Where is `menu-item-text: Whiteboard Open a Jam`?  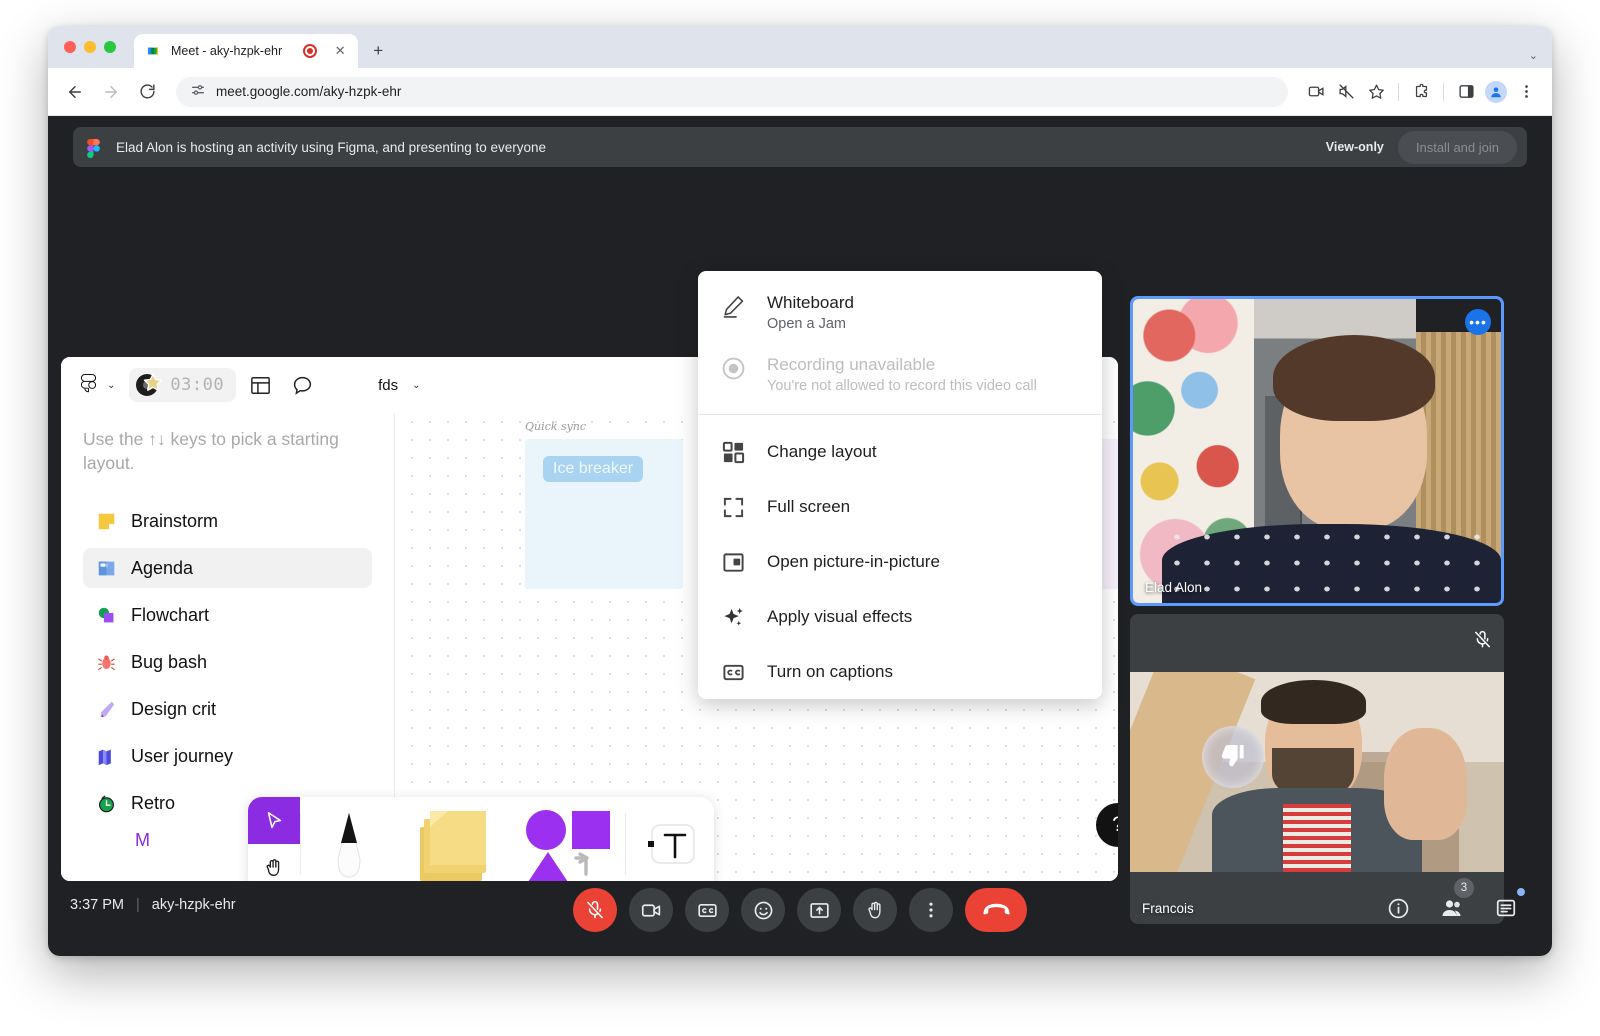 menu-item-text: Whiteboard Open a Jam is located at coordinates (810, 312).